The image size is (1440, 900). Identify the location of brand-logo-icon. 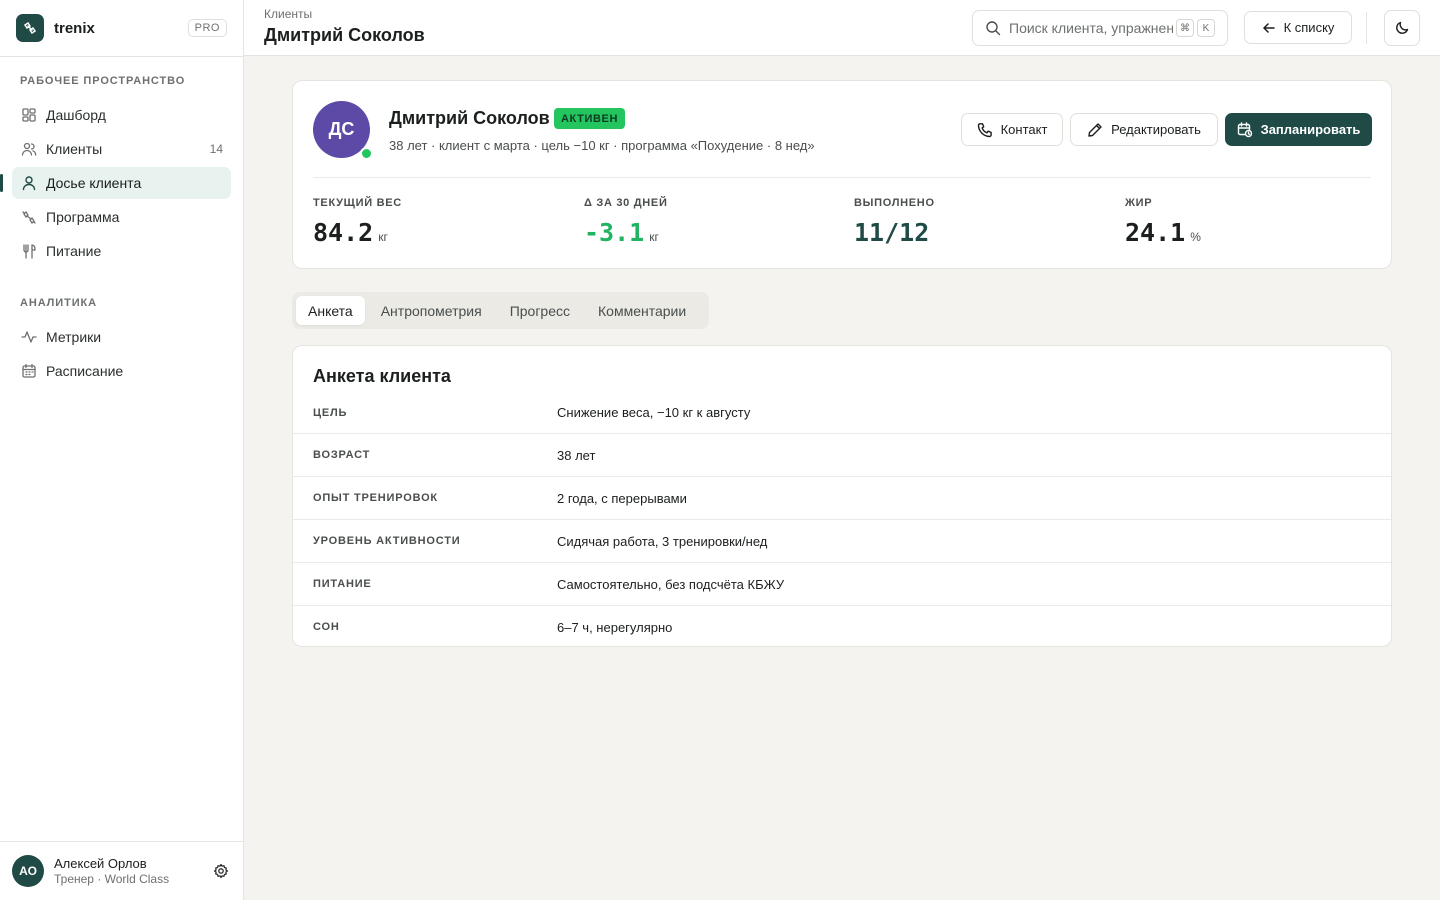
(30, 28).